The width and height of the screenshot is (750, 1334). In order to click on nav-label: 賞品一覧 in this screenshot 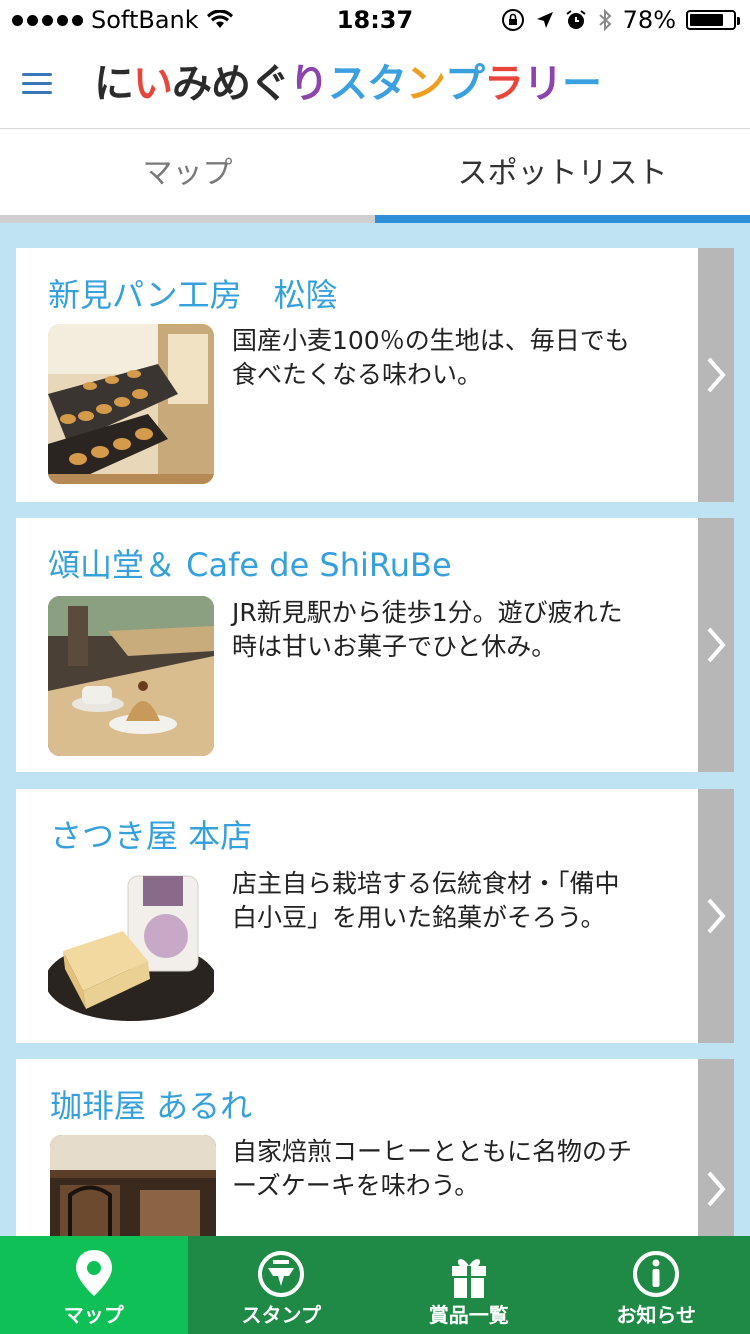, I will do `click(468, 1315)`.